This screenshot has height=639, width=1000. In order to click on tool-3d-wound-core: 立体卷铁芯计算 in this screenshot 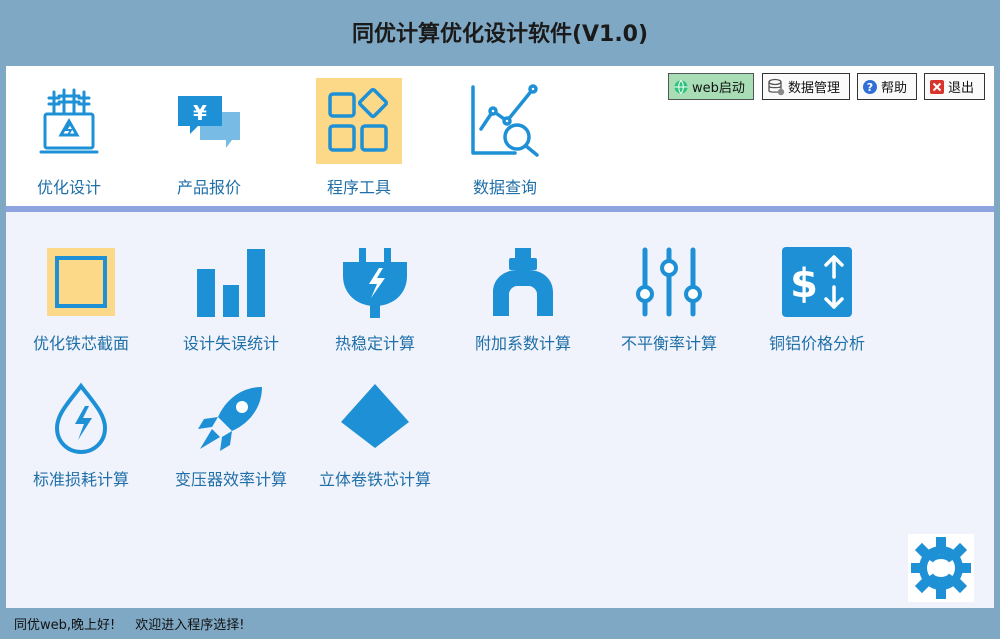, I will do `click(375, 442)`.